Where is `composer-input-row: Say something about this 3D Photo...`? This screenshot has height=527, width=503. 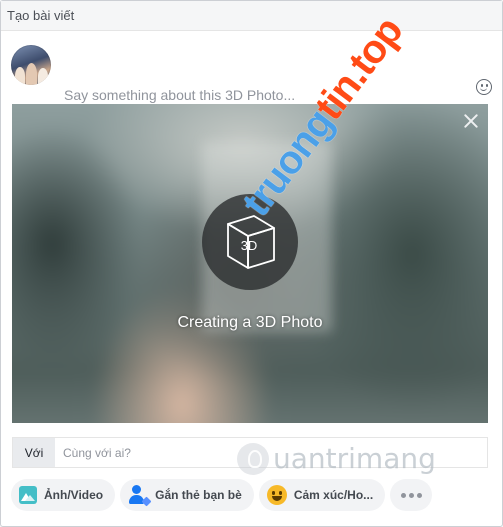
composer-input-row: Say something about this 3D Photo... is located at coordinates (251, 67).